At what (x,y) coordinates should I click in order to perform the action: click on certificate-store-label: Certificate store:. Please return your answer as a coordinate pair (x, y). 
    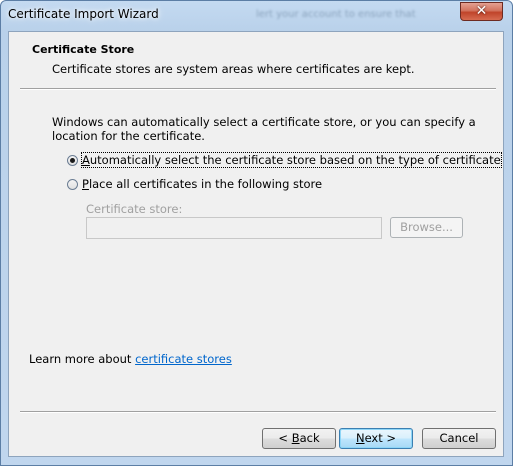
    Looking at the image, I should click on (134, 209).